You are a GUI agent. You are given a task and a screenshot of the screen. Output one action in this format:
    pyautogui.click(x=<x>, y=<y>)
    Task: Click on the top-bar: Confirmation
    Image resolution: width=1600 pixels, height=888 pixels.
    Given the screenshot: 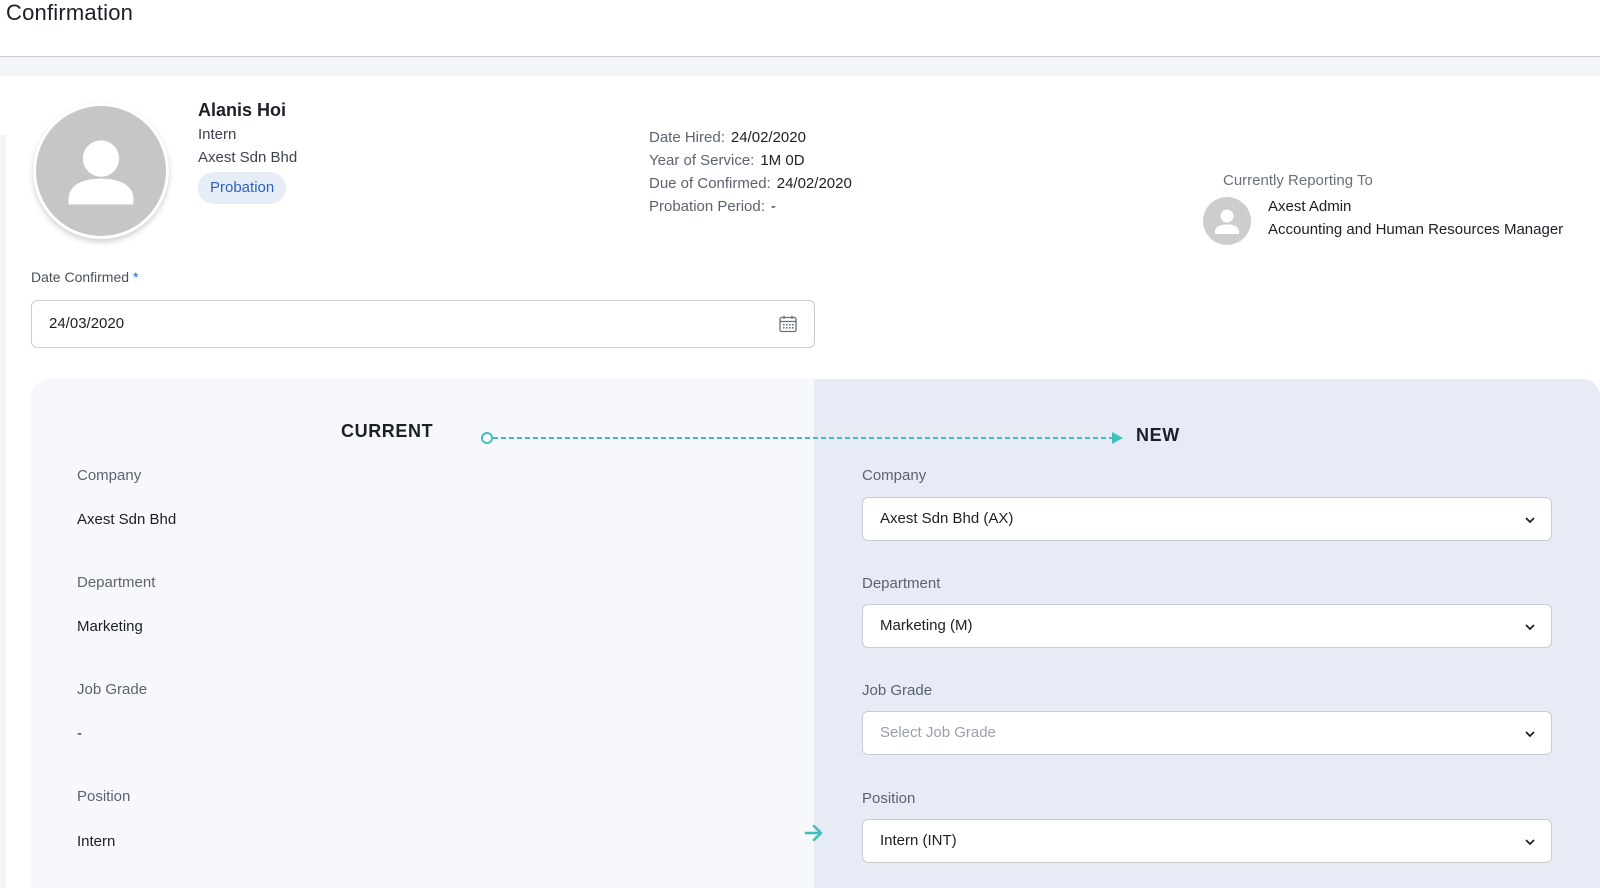 What is the action you would take?
    pyautogui.click(x=800, y=28)
    